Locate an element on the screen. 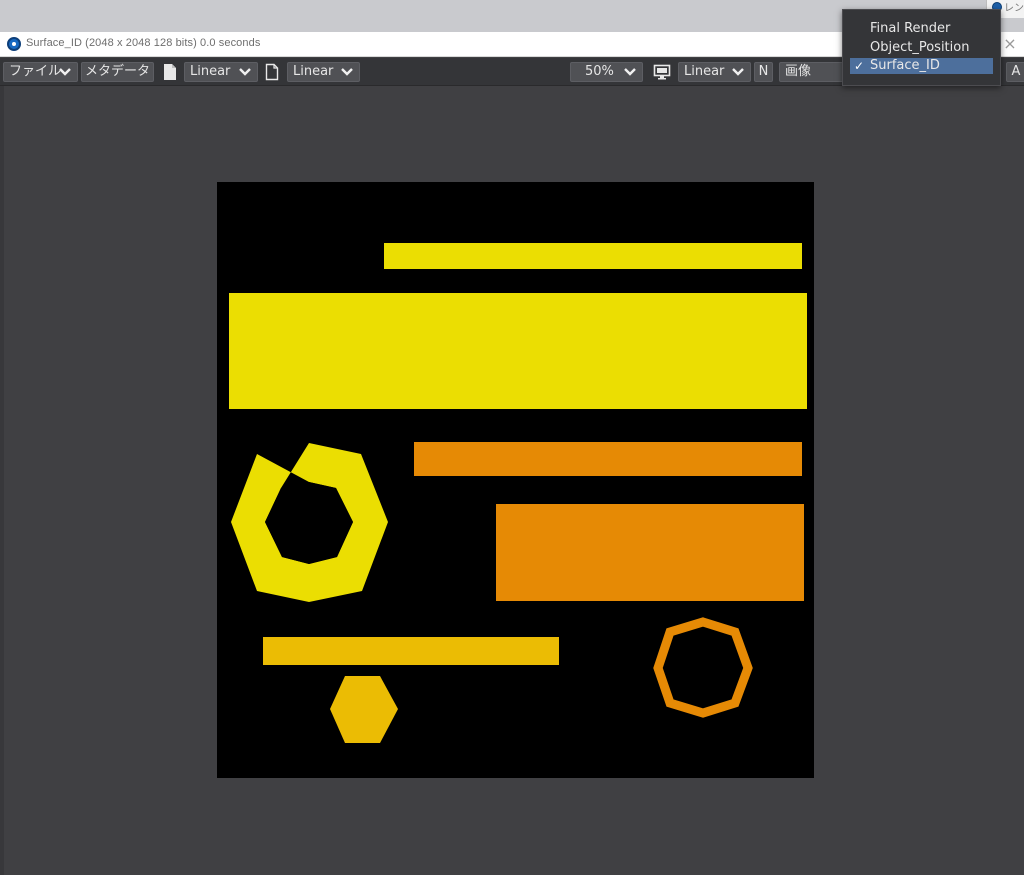 The width and height of the screenshot is (1024, 875). background-window-label: レン is located at coordinates (1014, 8).